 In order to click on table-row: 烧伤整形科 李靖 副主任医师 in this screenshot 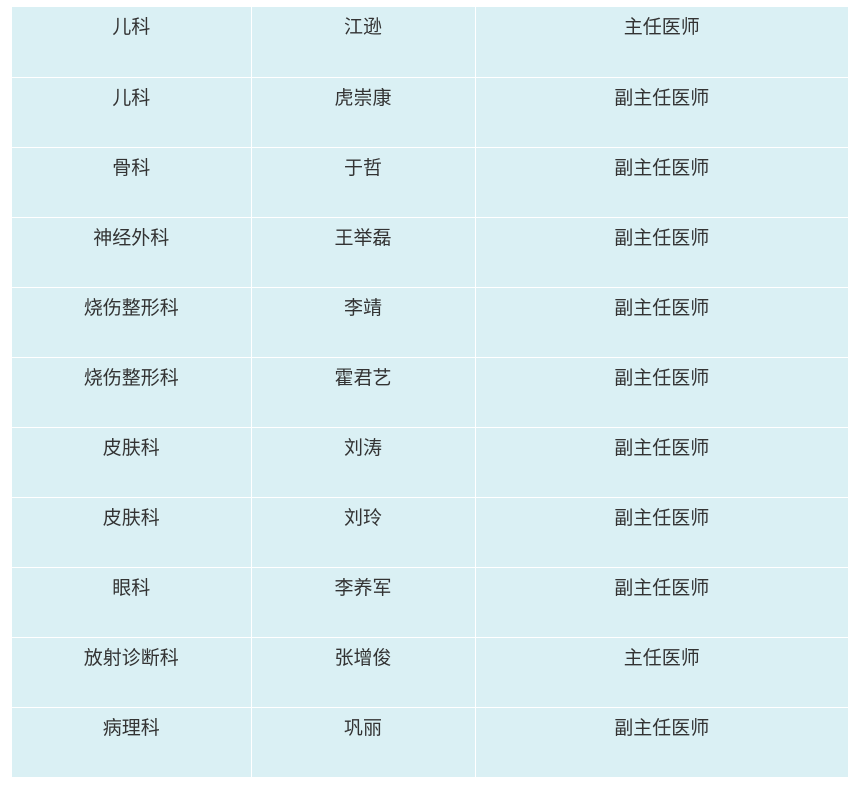, I will do `click(430, 322)`.